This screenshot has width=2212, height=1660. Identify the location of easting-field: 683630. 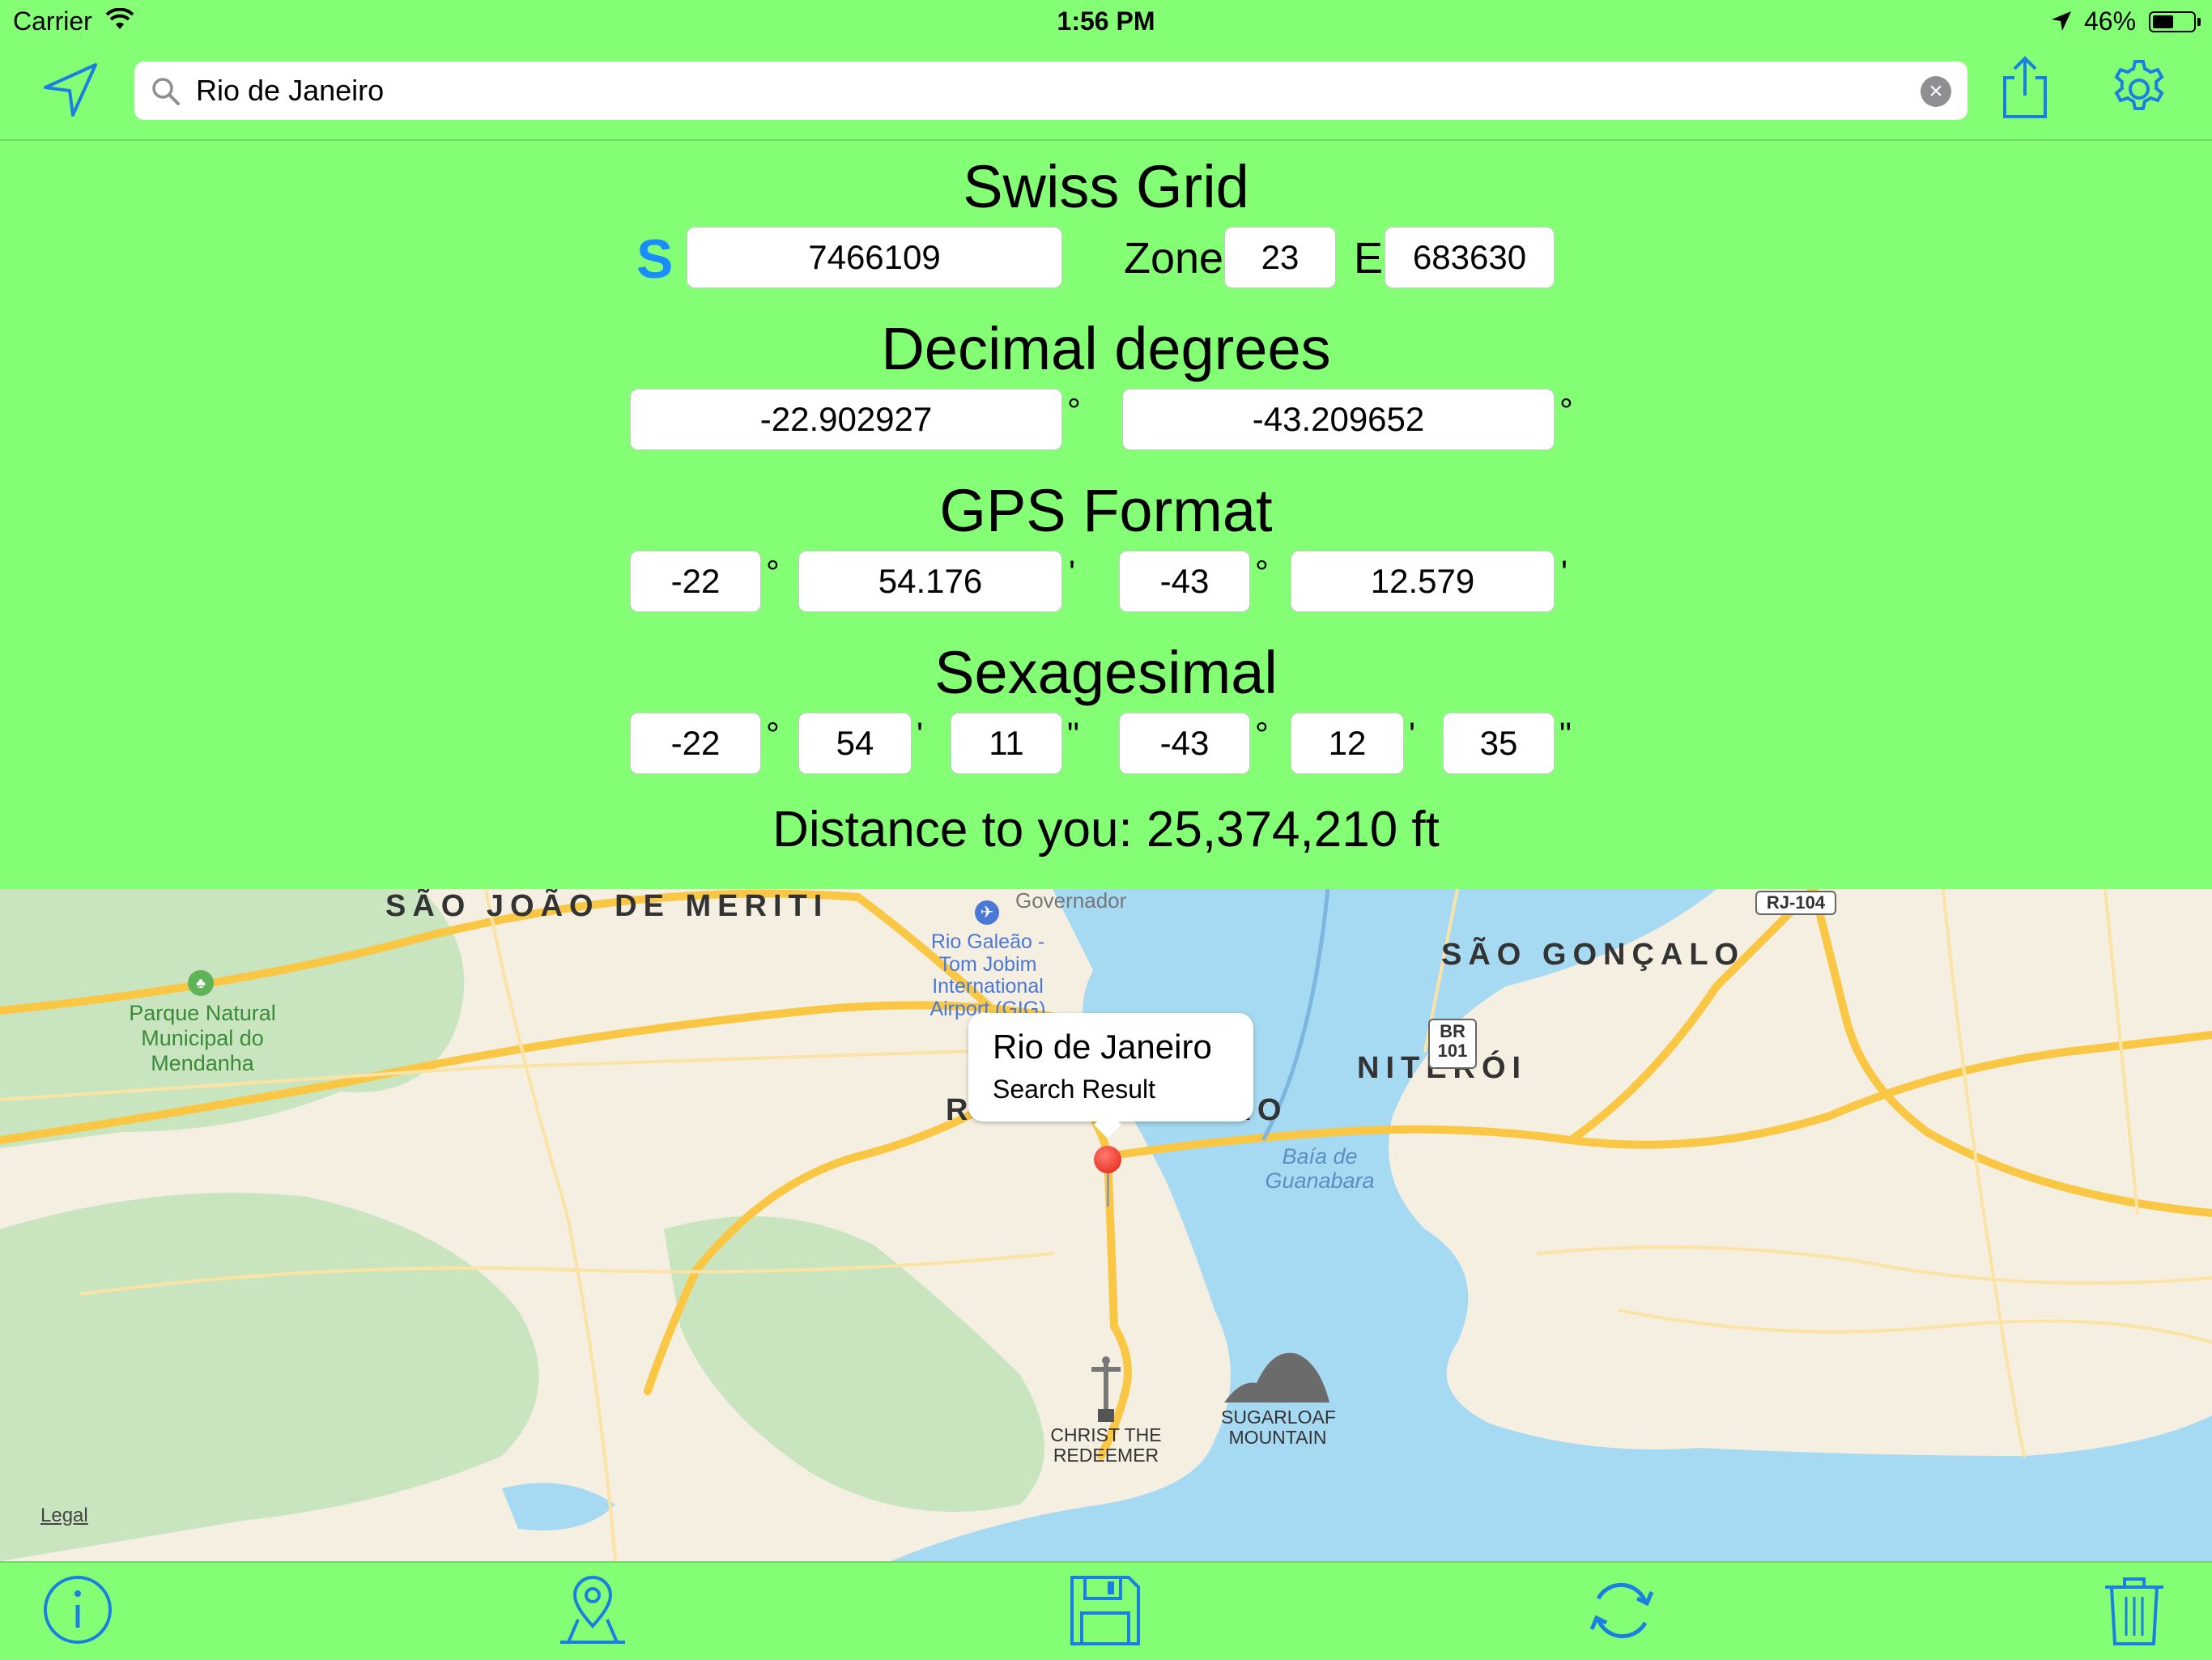
(1470, 257).